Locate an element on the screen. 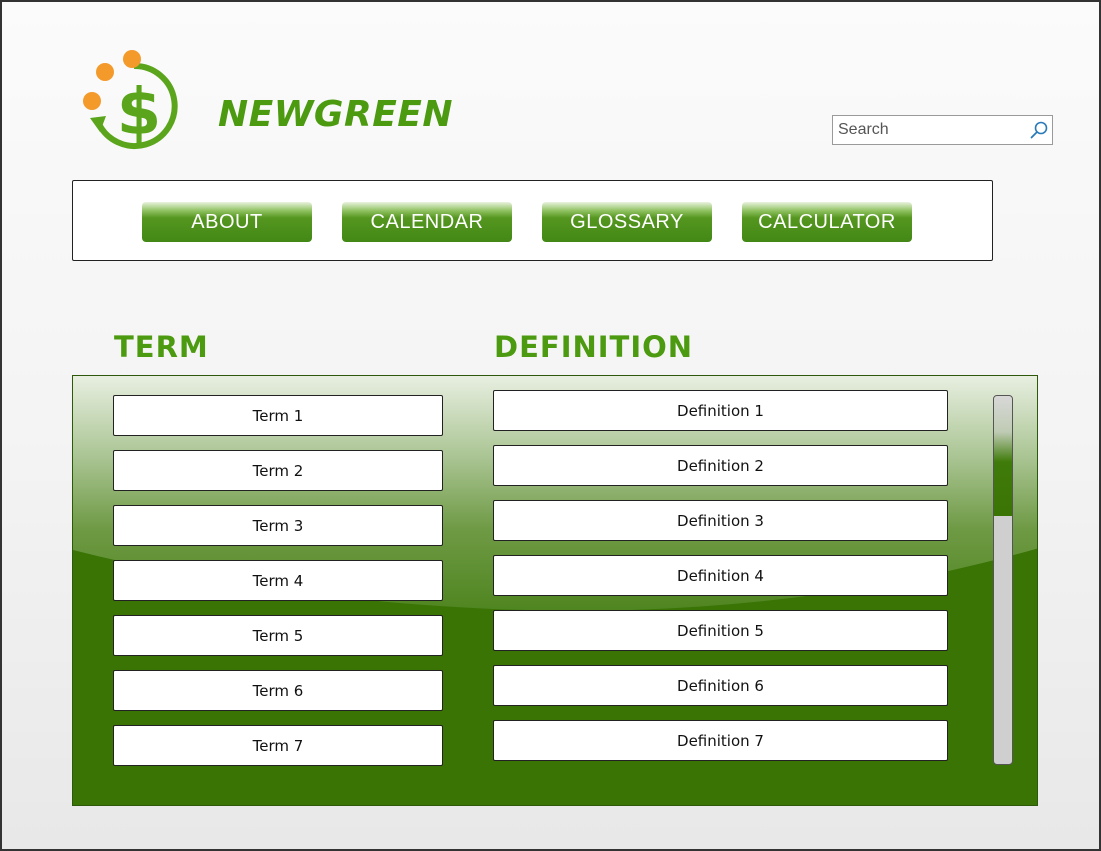 The width and height of the screenshot is (1101, 851). search-input is located at coordinates (930, 130).